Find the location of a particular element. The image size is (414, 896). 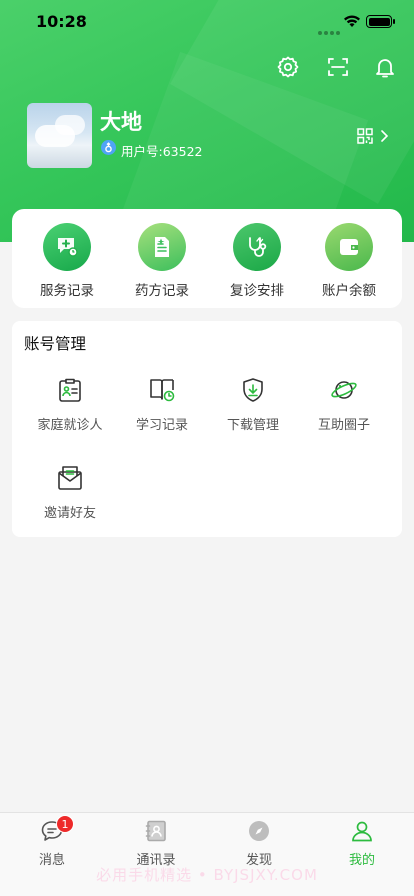

mutual-help-circle-button: 互助圈子 is located at coordinates (344, 404).